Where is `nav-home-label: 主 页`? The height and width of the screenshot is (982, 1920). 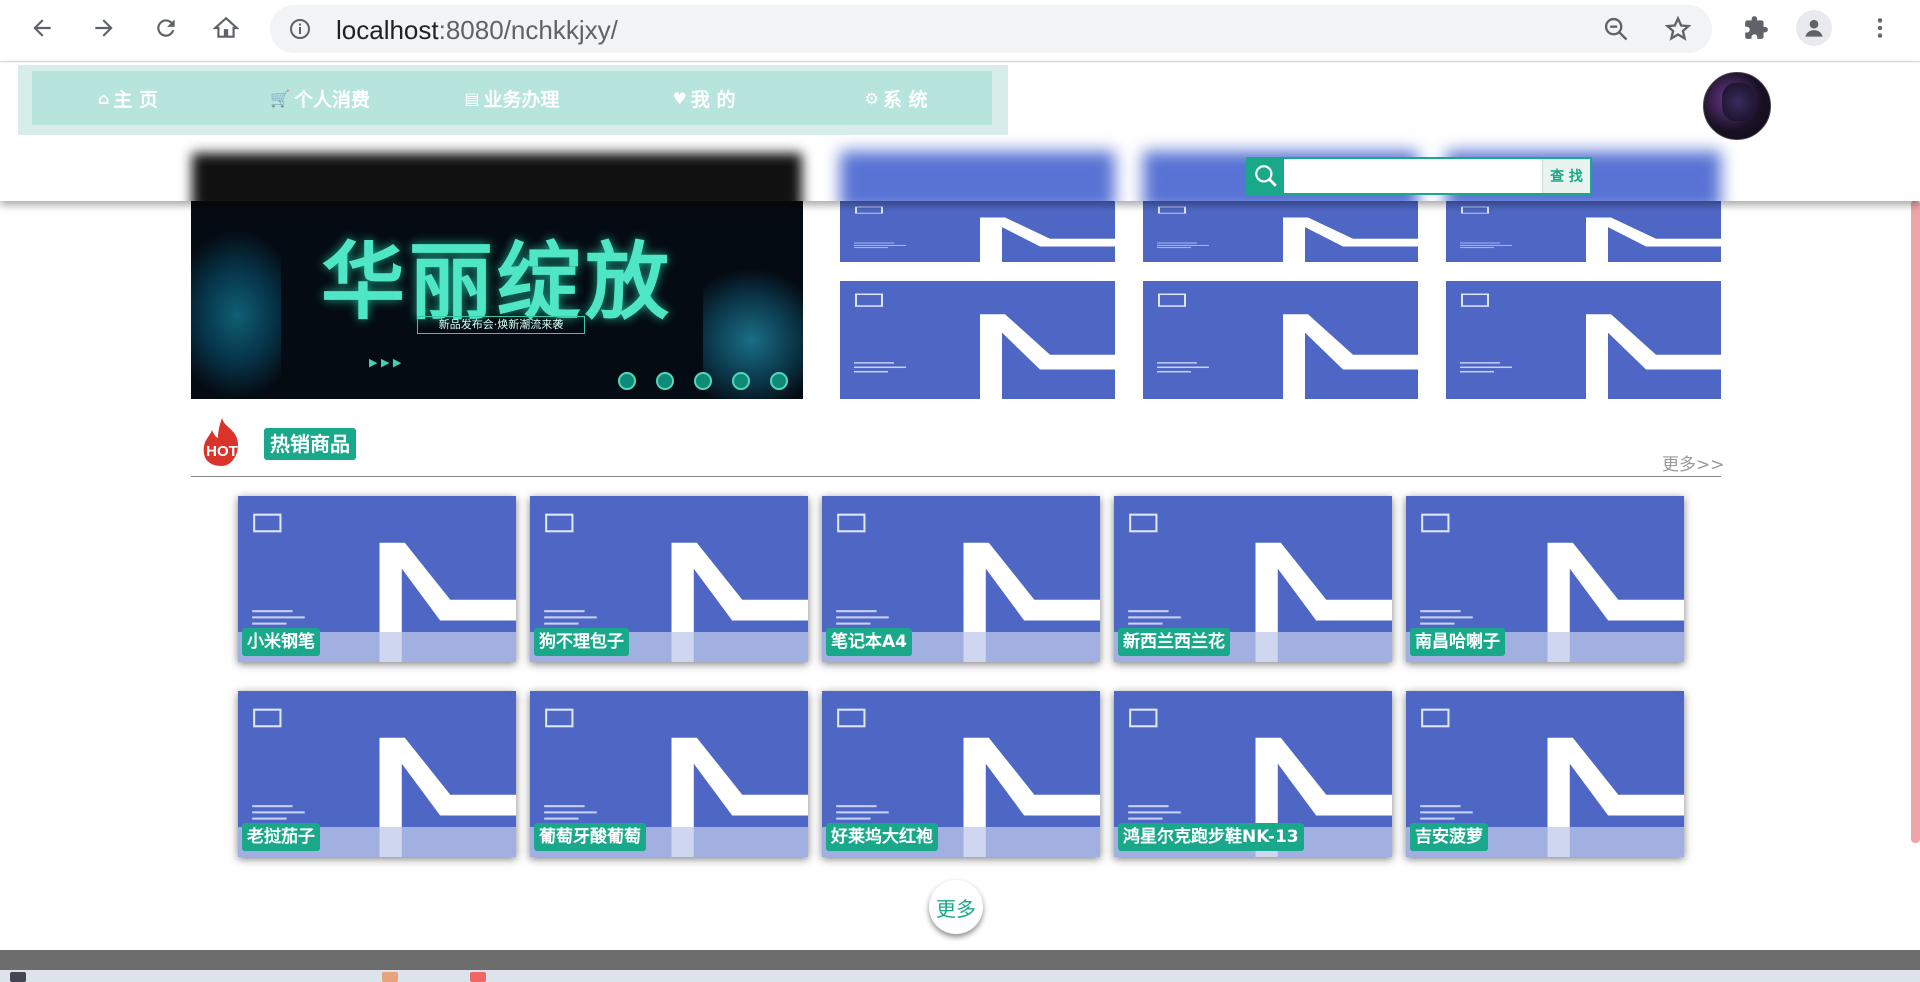
nav-home-label: 主 页 is located at coordinates (136, 99).